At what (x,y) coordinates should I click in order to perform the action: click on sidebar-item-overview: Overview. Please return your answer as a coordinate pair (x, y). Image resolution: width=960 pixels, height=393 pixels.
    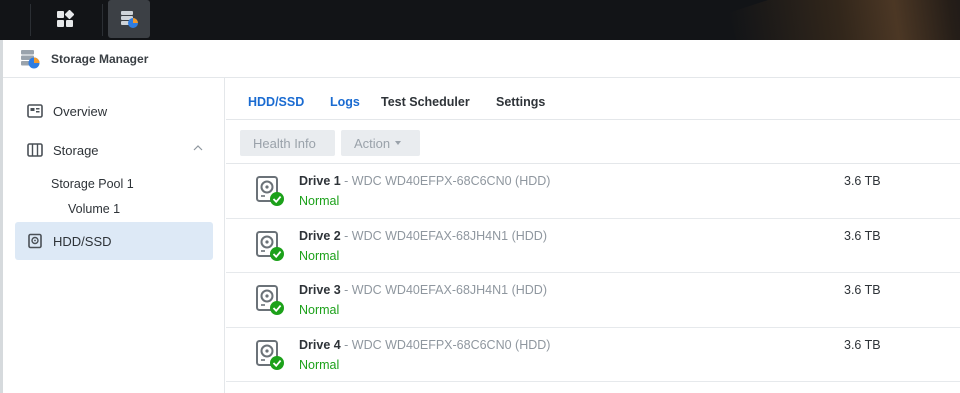
    Looking at the image, I should click on (114, 111).